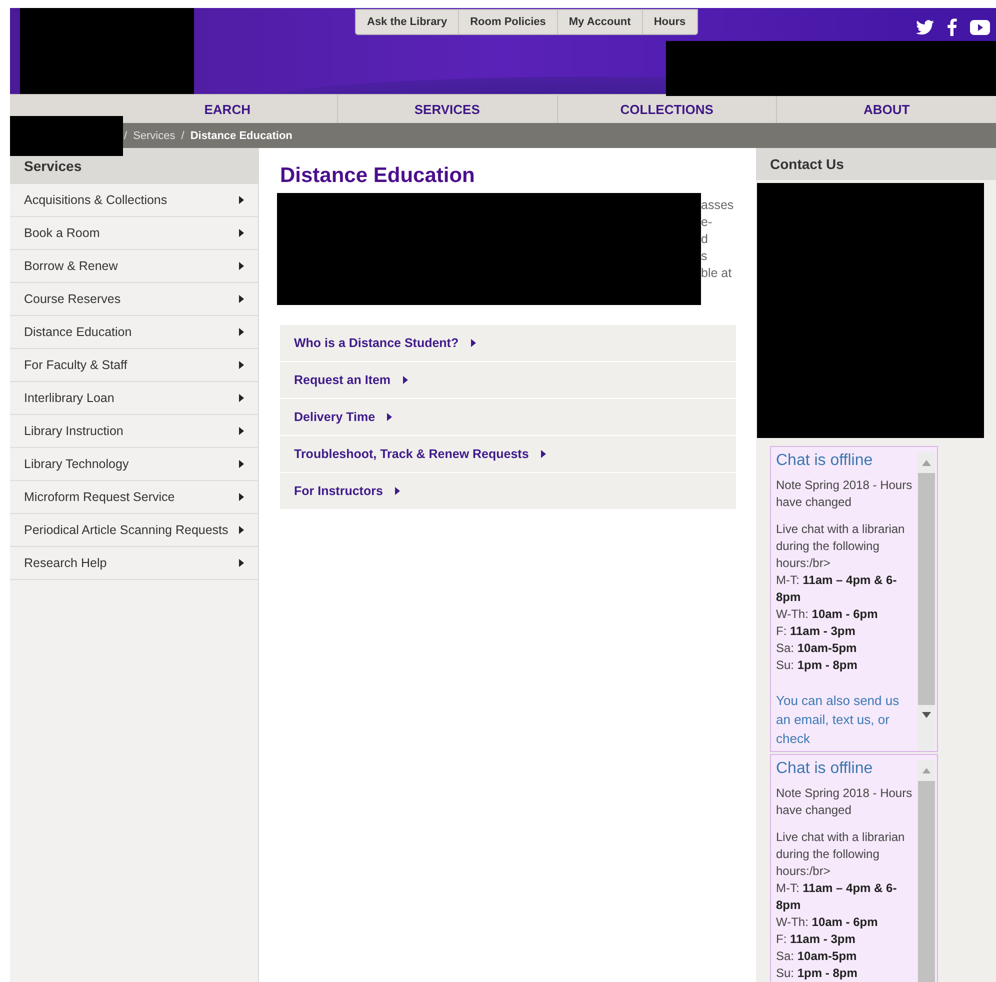 This screenshot has height=982, width=996. I want to click on sidebar-item: For Faculty & Staff, so click(134, 365).